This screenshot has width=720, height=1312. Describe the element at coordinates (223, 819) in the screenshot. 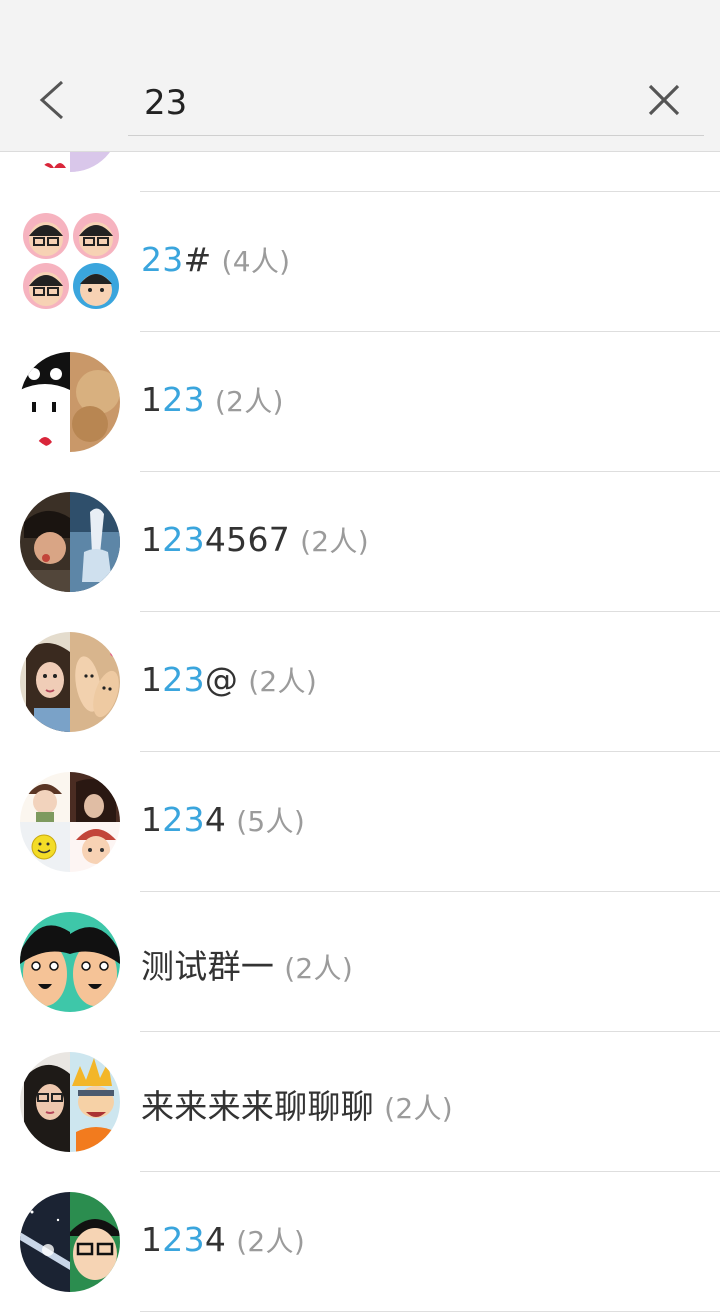

I see `group-name: 1234 (5人)` at that location.